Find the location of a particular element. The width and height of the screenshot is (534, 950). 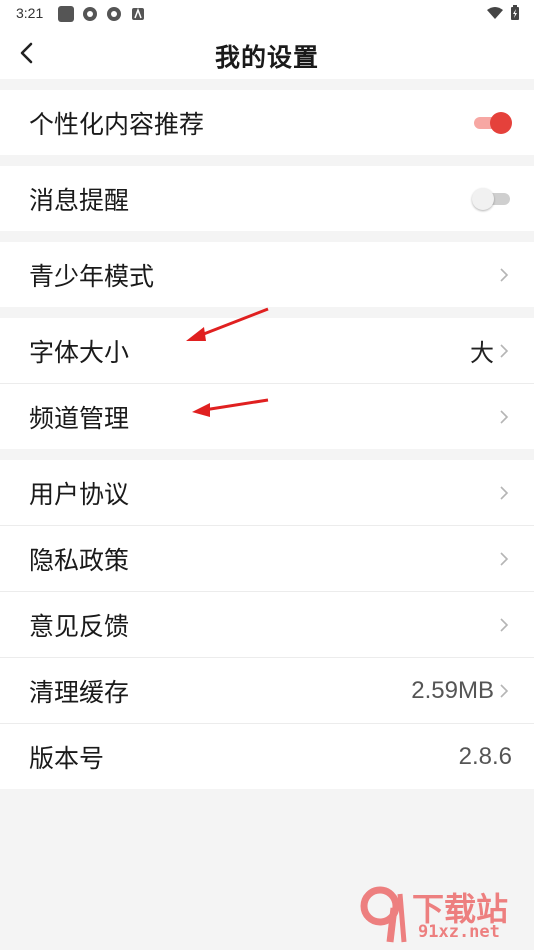

watermark-logo-icon is located at coordinates (383, 914).